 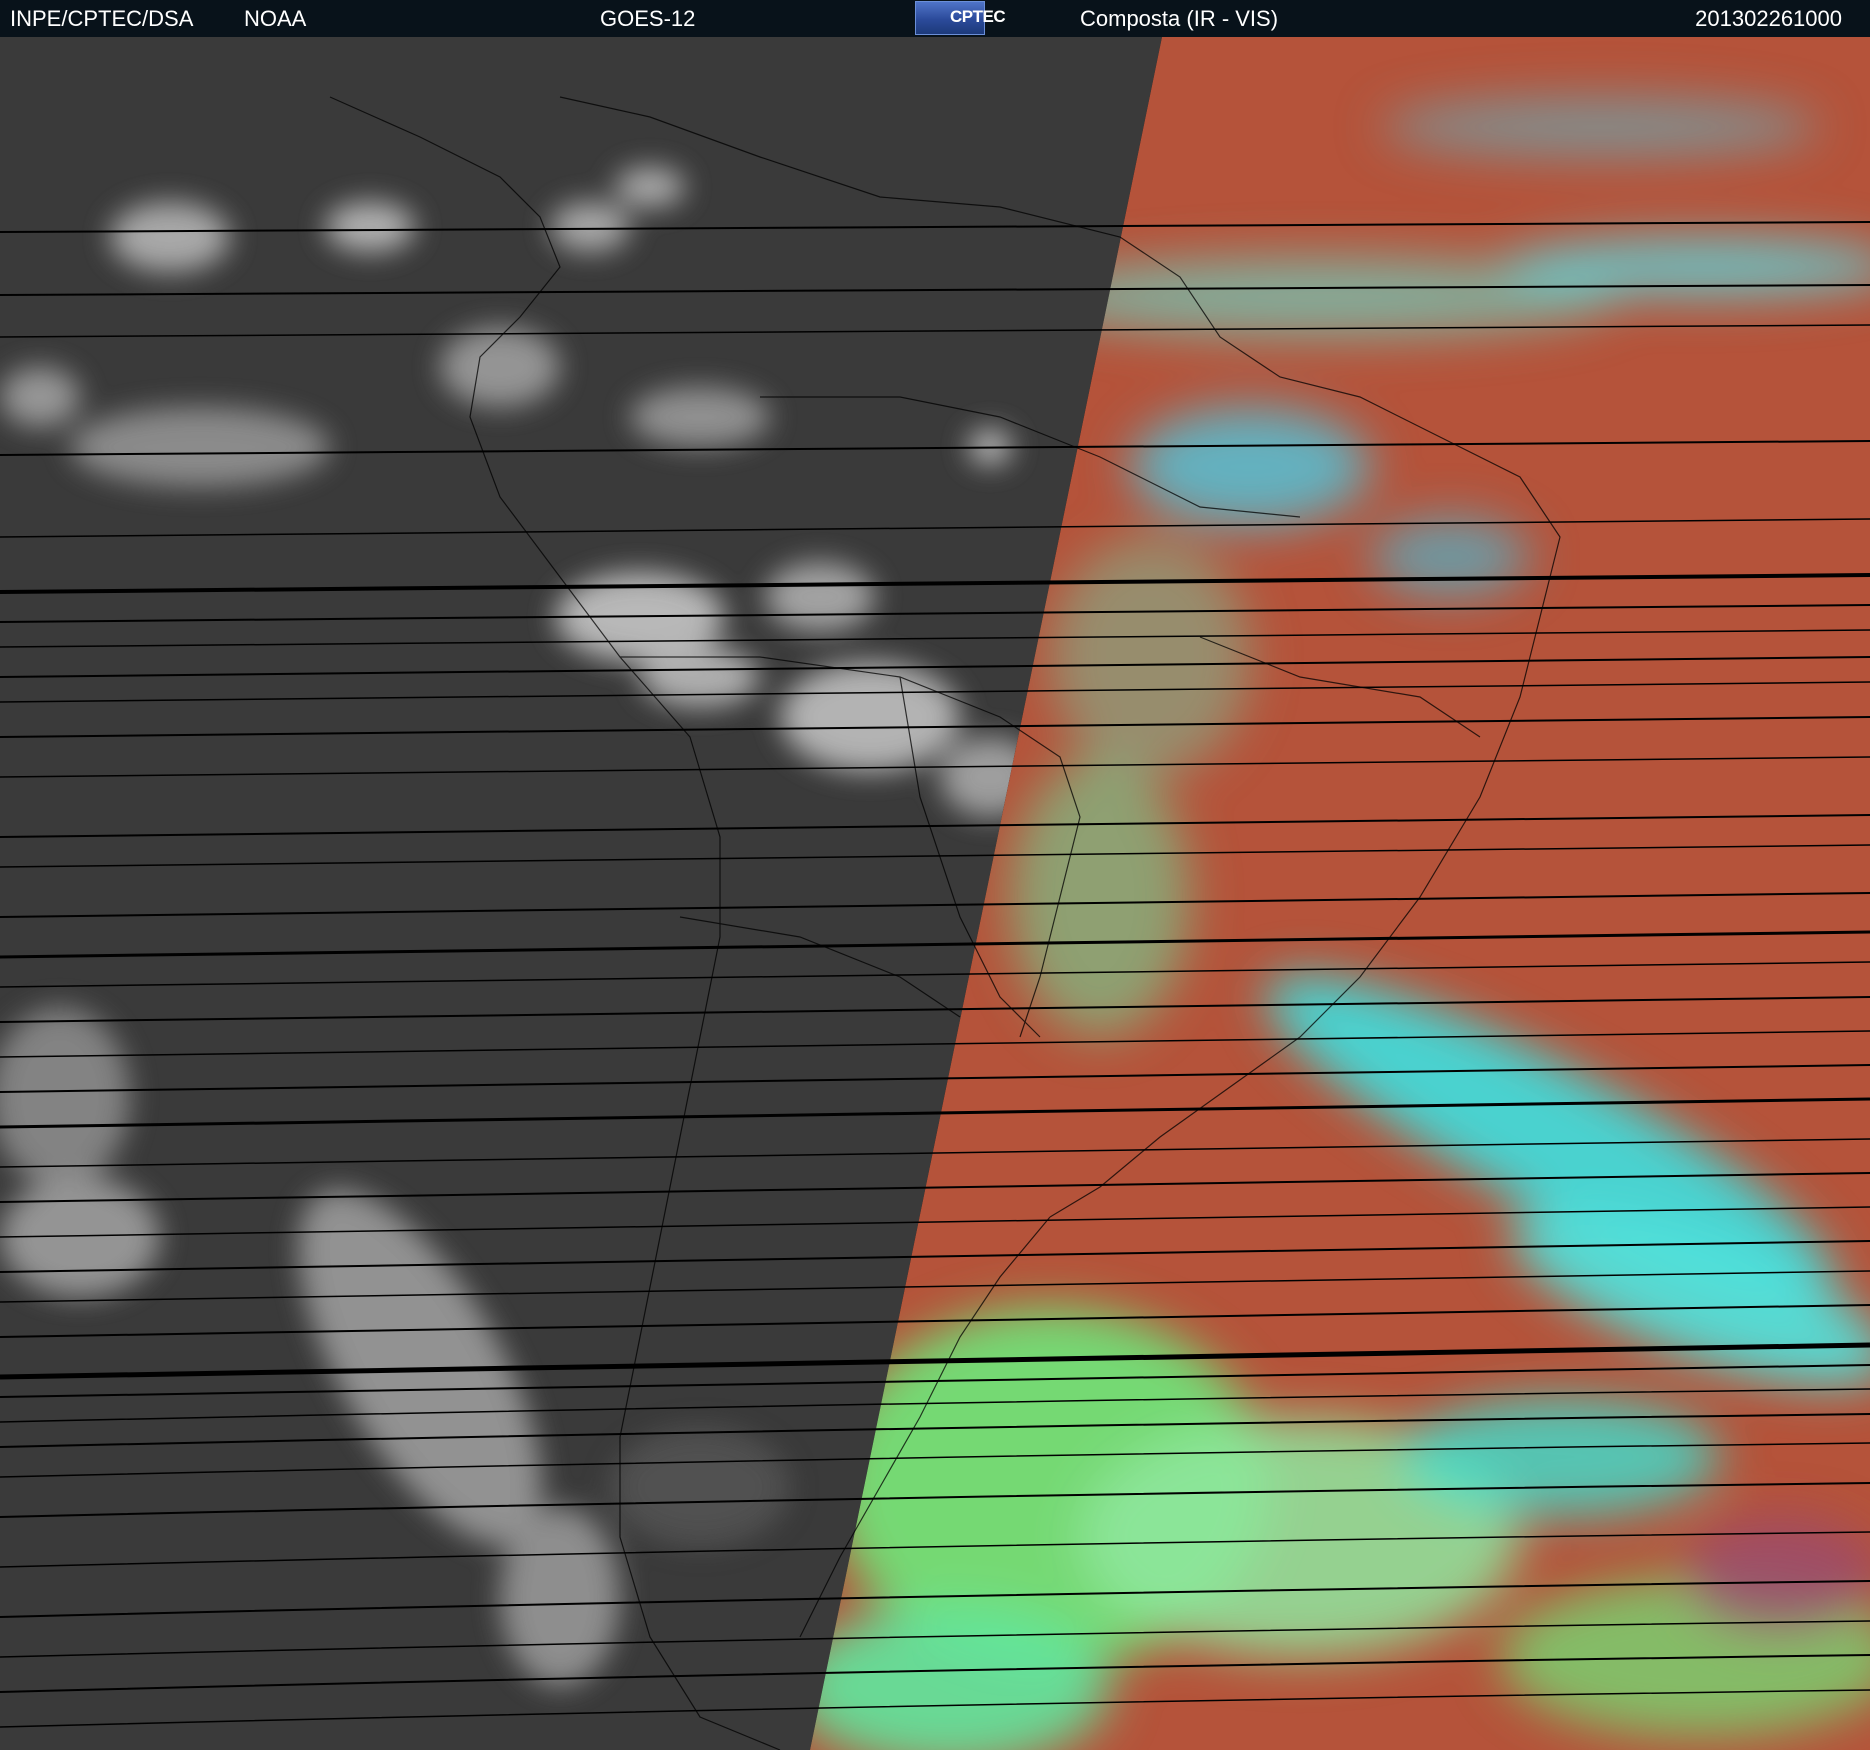 I want to click on logo-text: CPTEC, so click(x=978, y=16).